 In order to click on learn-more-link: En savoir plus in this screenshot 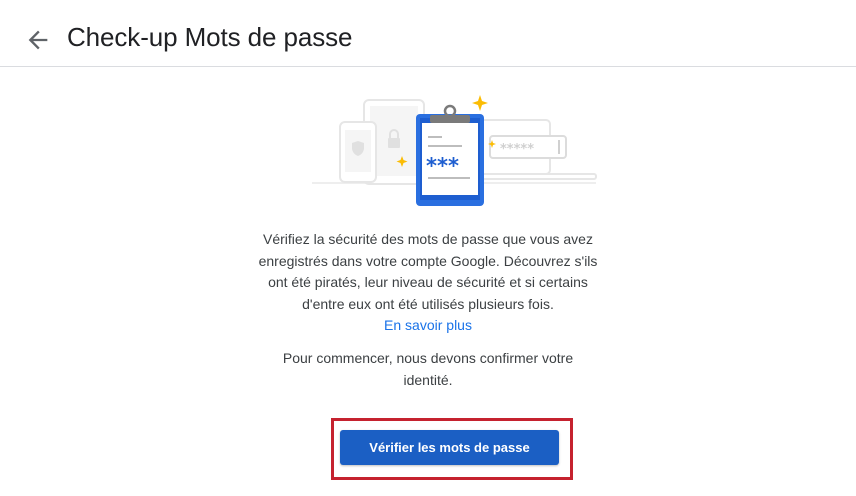, I will do `click(428, 326)`.